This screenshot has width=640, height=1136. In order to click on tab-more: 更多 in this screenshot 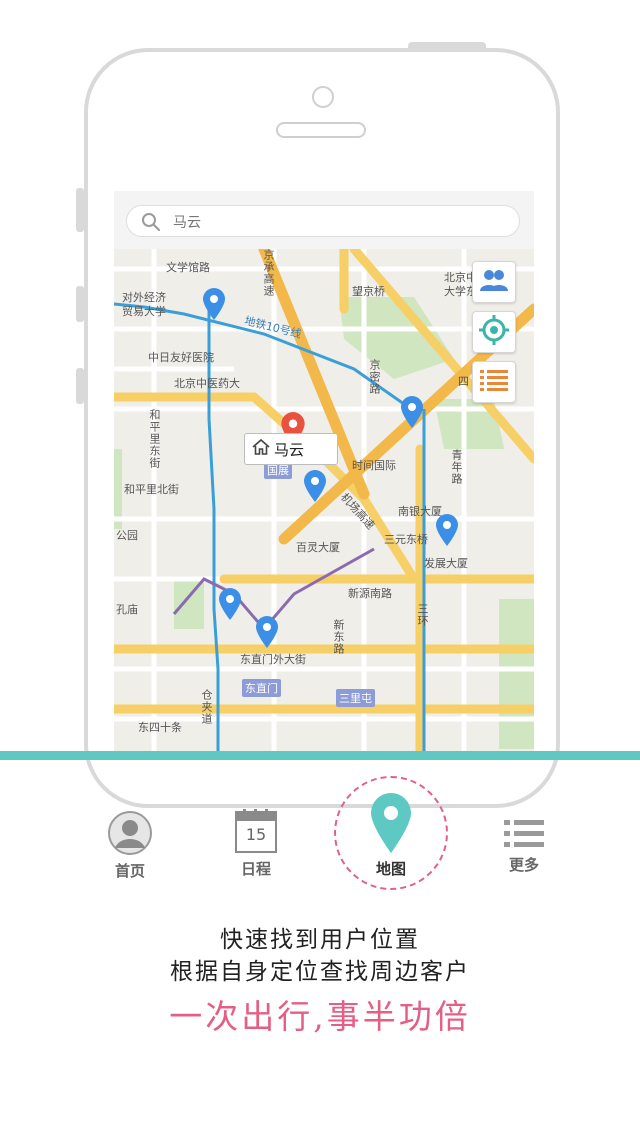, I will do `click(524, 846)`.